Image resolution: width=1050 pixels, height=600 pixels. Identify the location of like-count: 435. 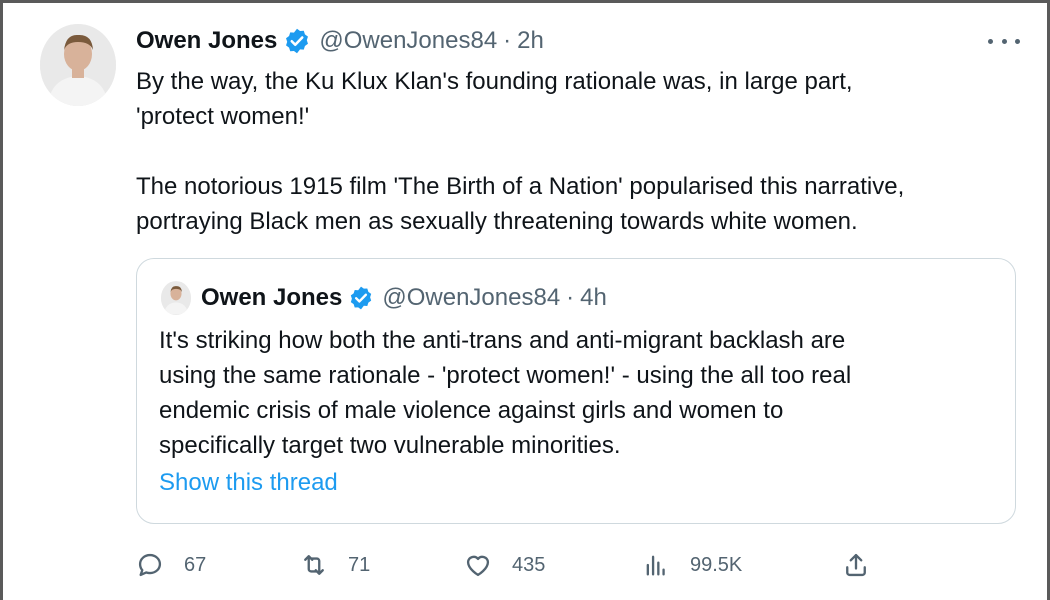
(529, 564).